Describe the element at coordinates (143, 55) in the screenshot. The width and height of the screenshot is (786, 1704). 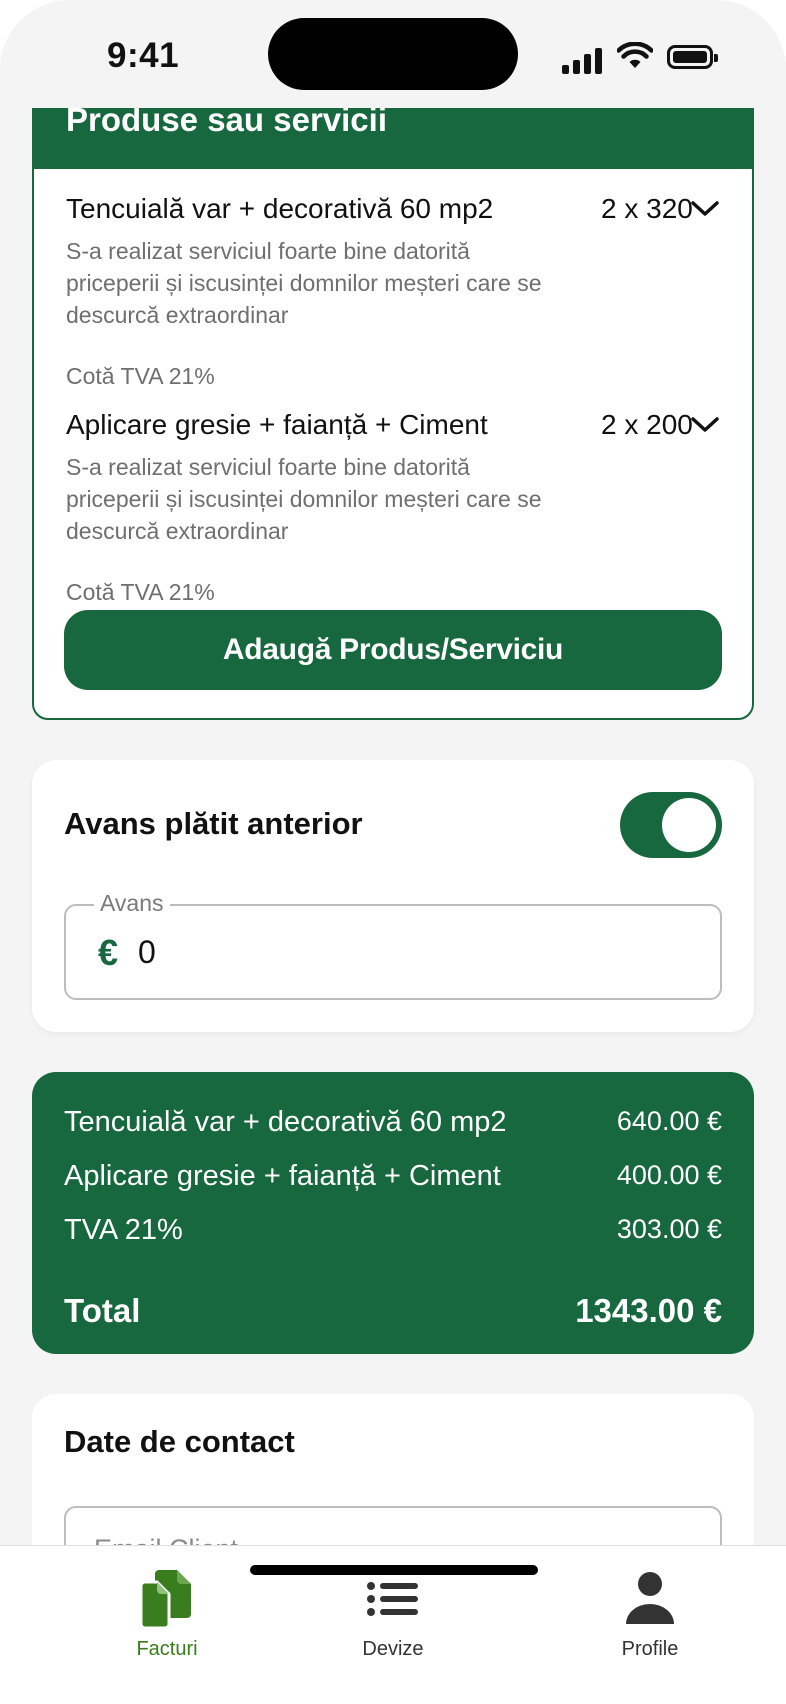
I see `status-time: 9:41` at that location.